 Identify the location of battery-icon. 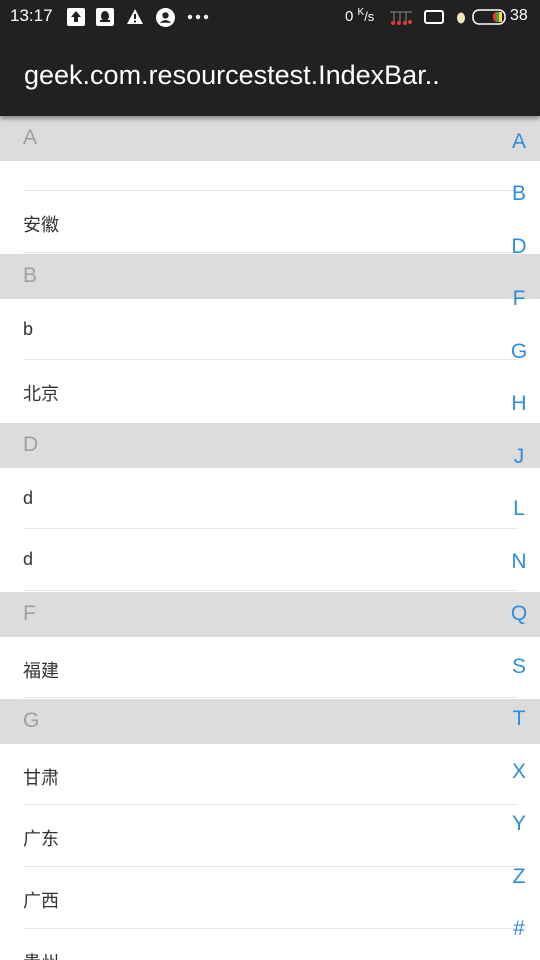
(490, 17).